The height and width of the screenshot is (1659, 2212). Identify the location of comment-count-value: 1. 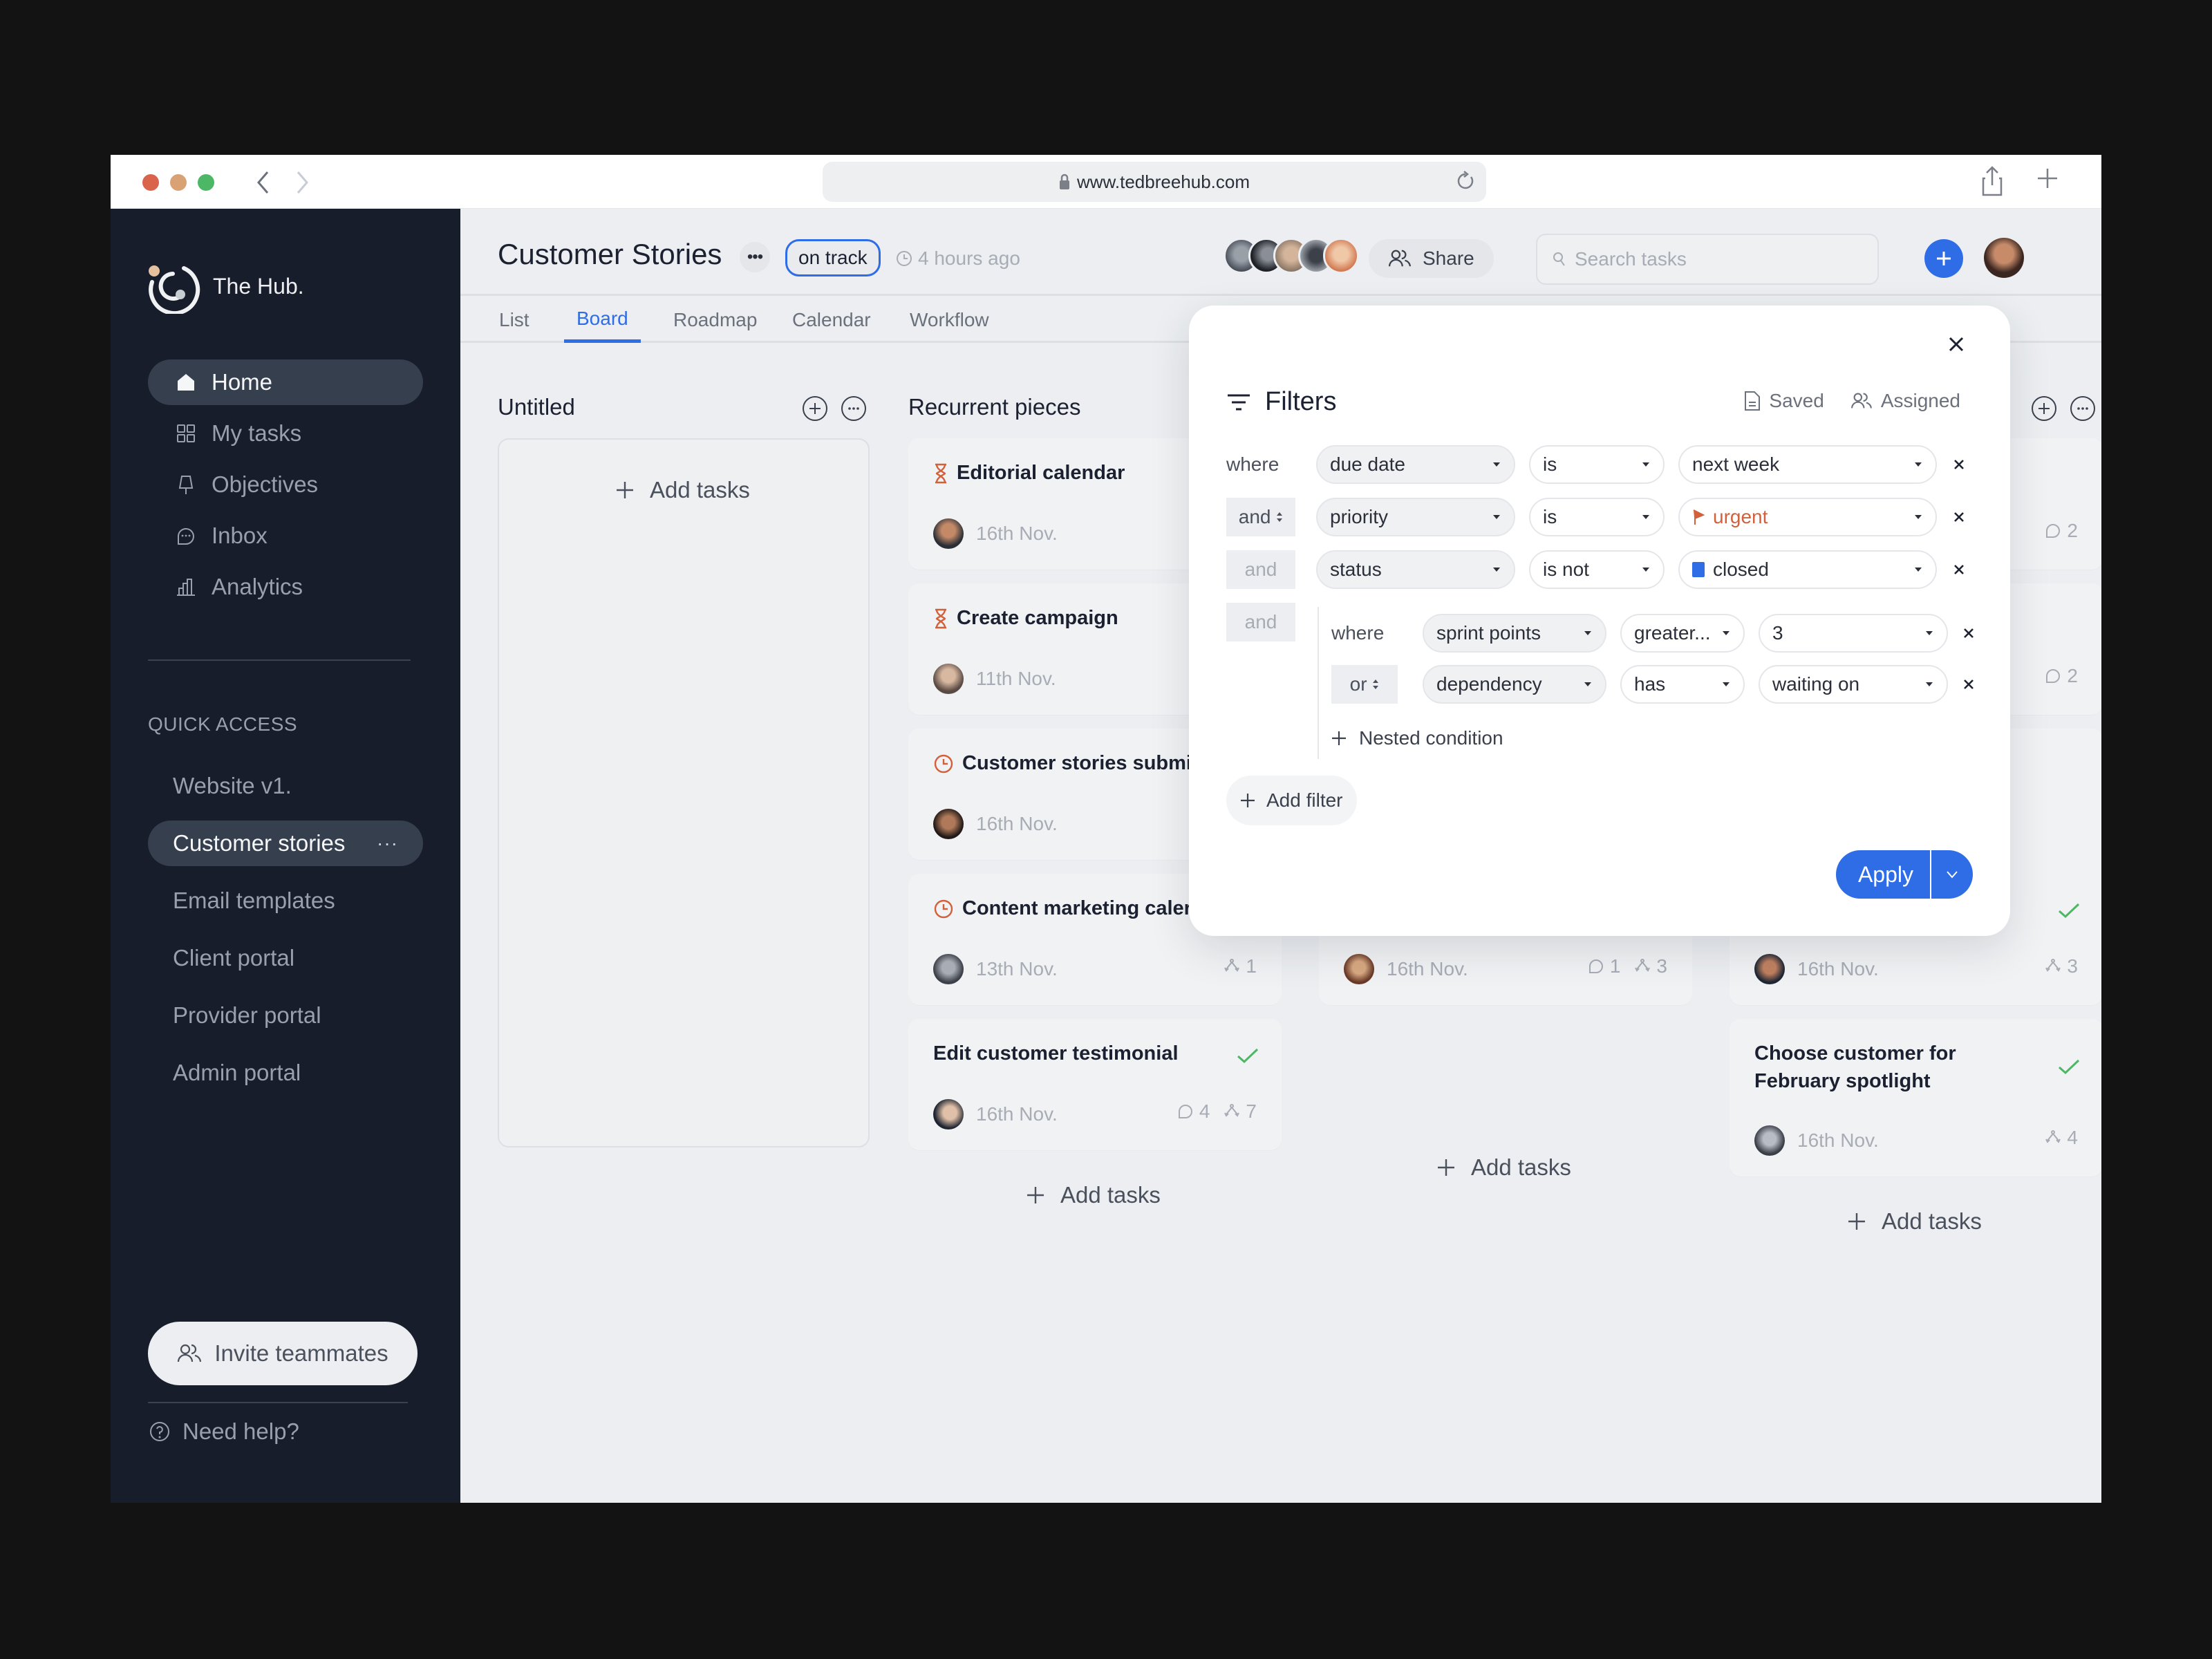
(1615, 966).